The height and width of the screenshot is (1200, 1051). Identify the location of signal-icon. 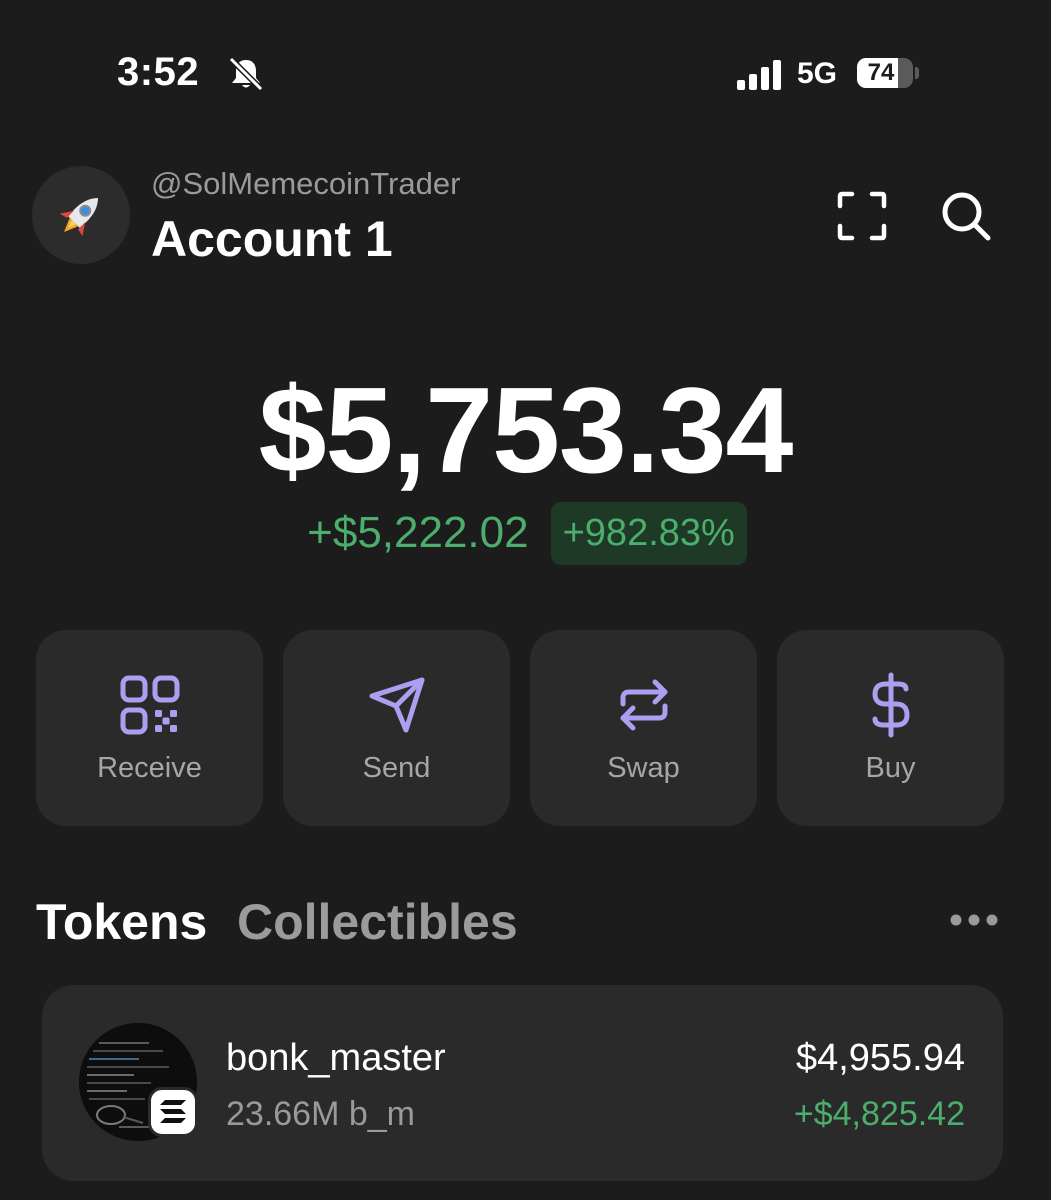
(759, 75).